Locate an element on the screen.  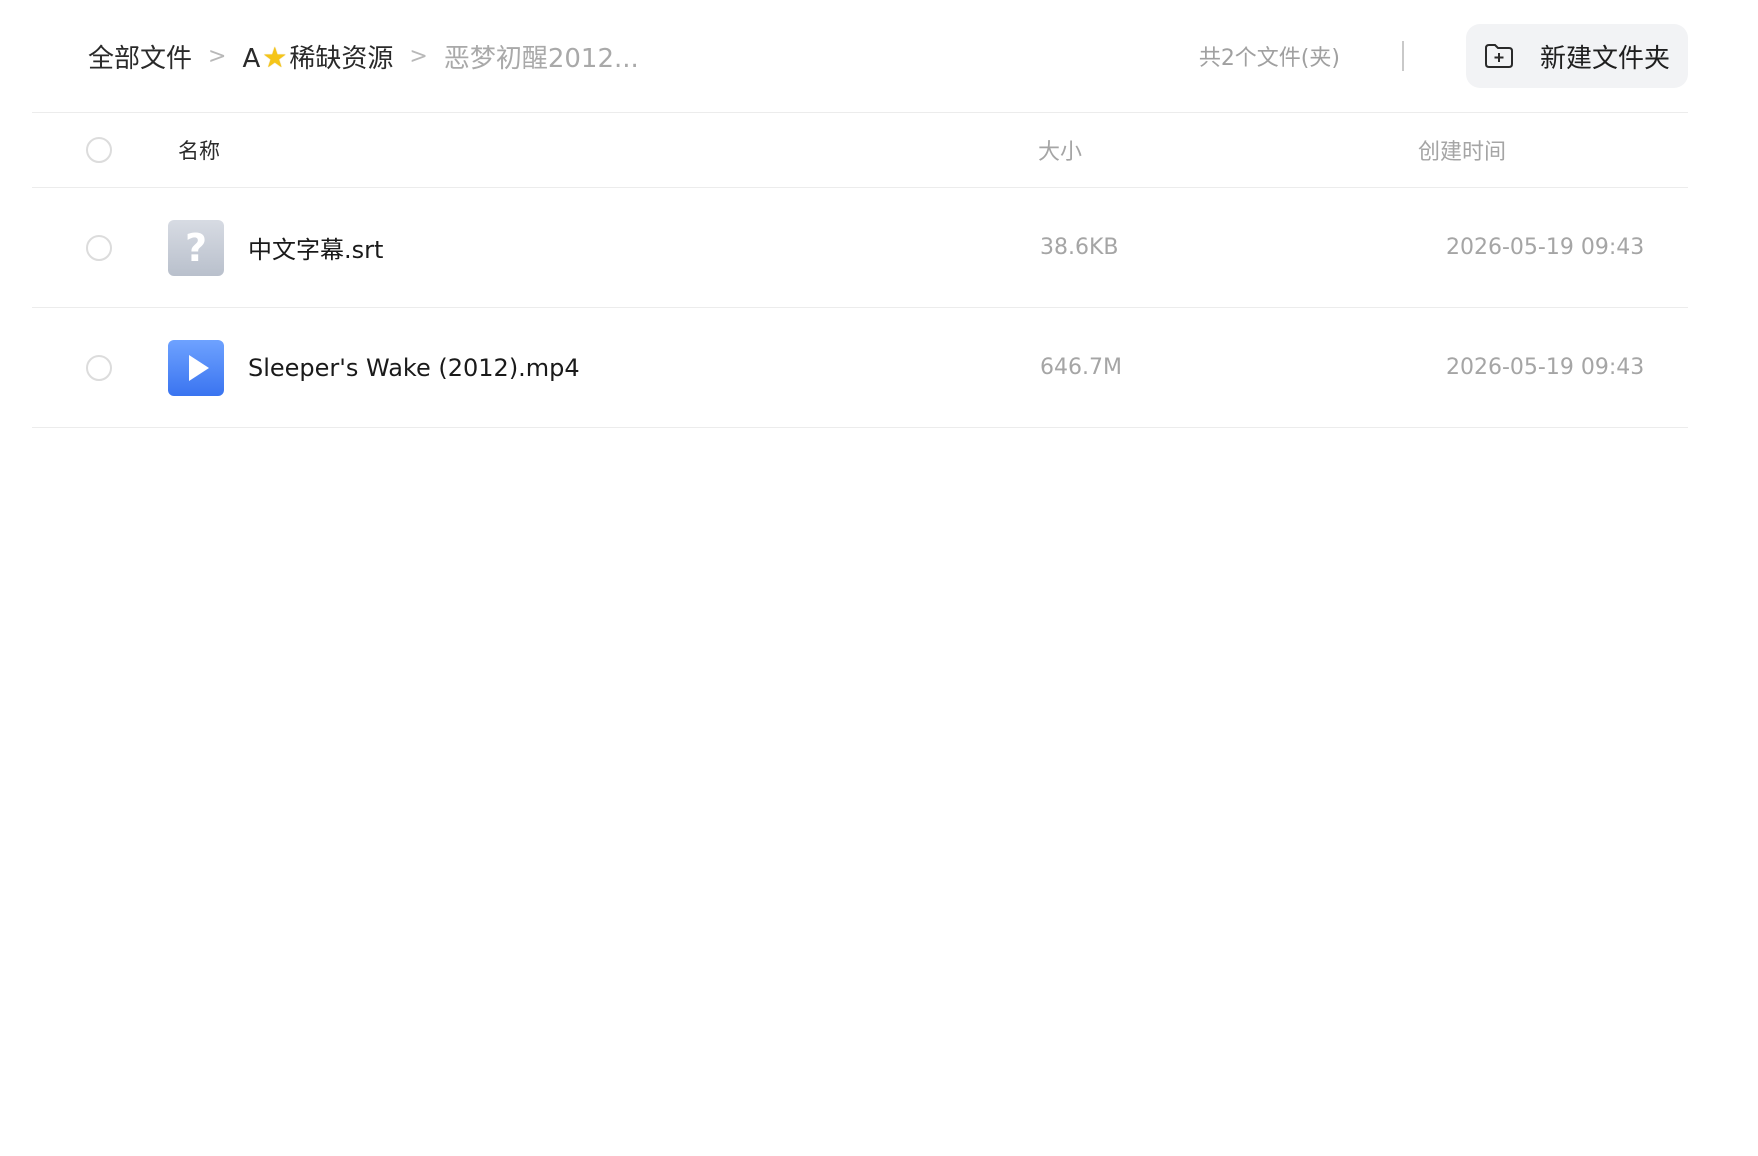
file-name: Sleeper's Wake (2012).mp4 is located at coordinates (414, 368).